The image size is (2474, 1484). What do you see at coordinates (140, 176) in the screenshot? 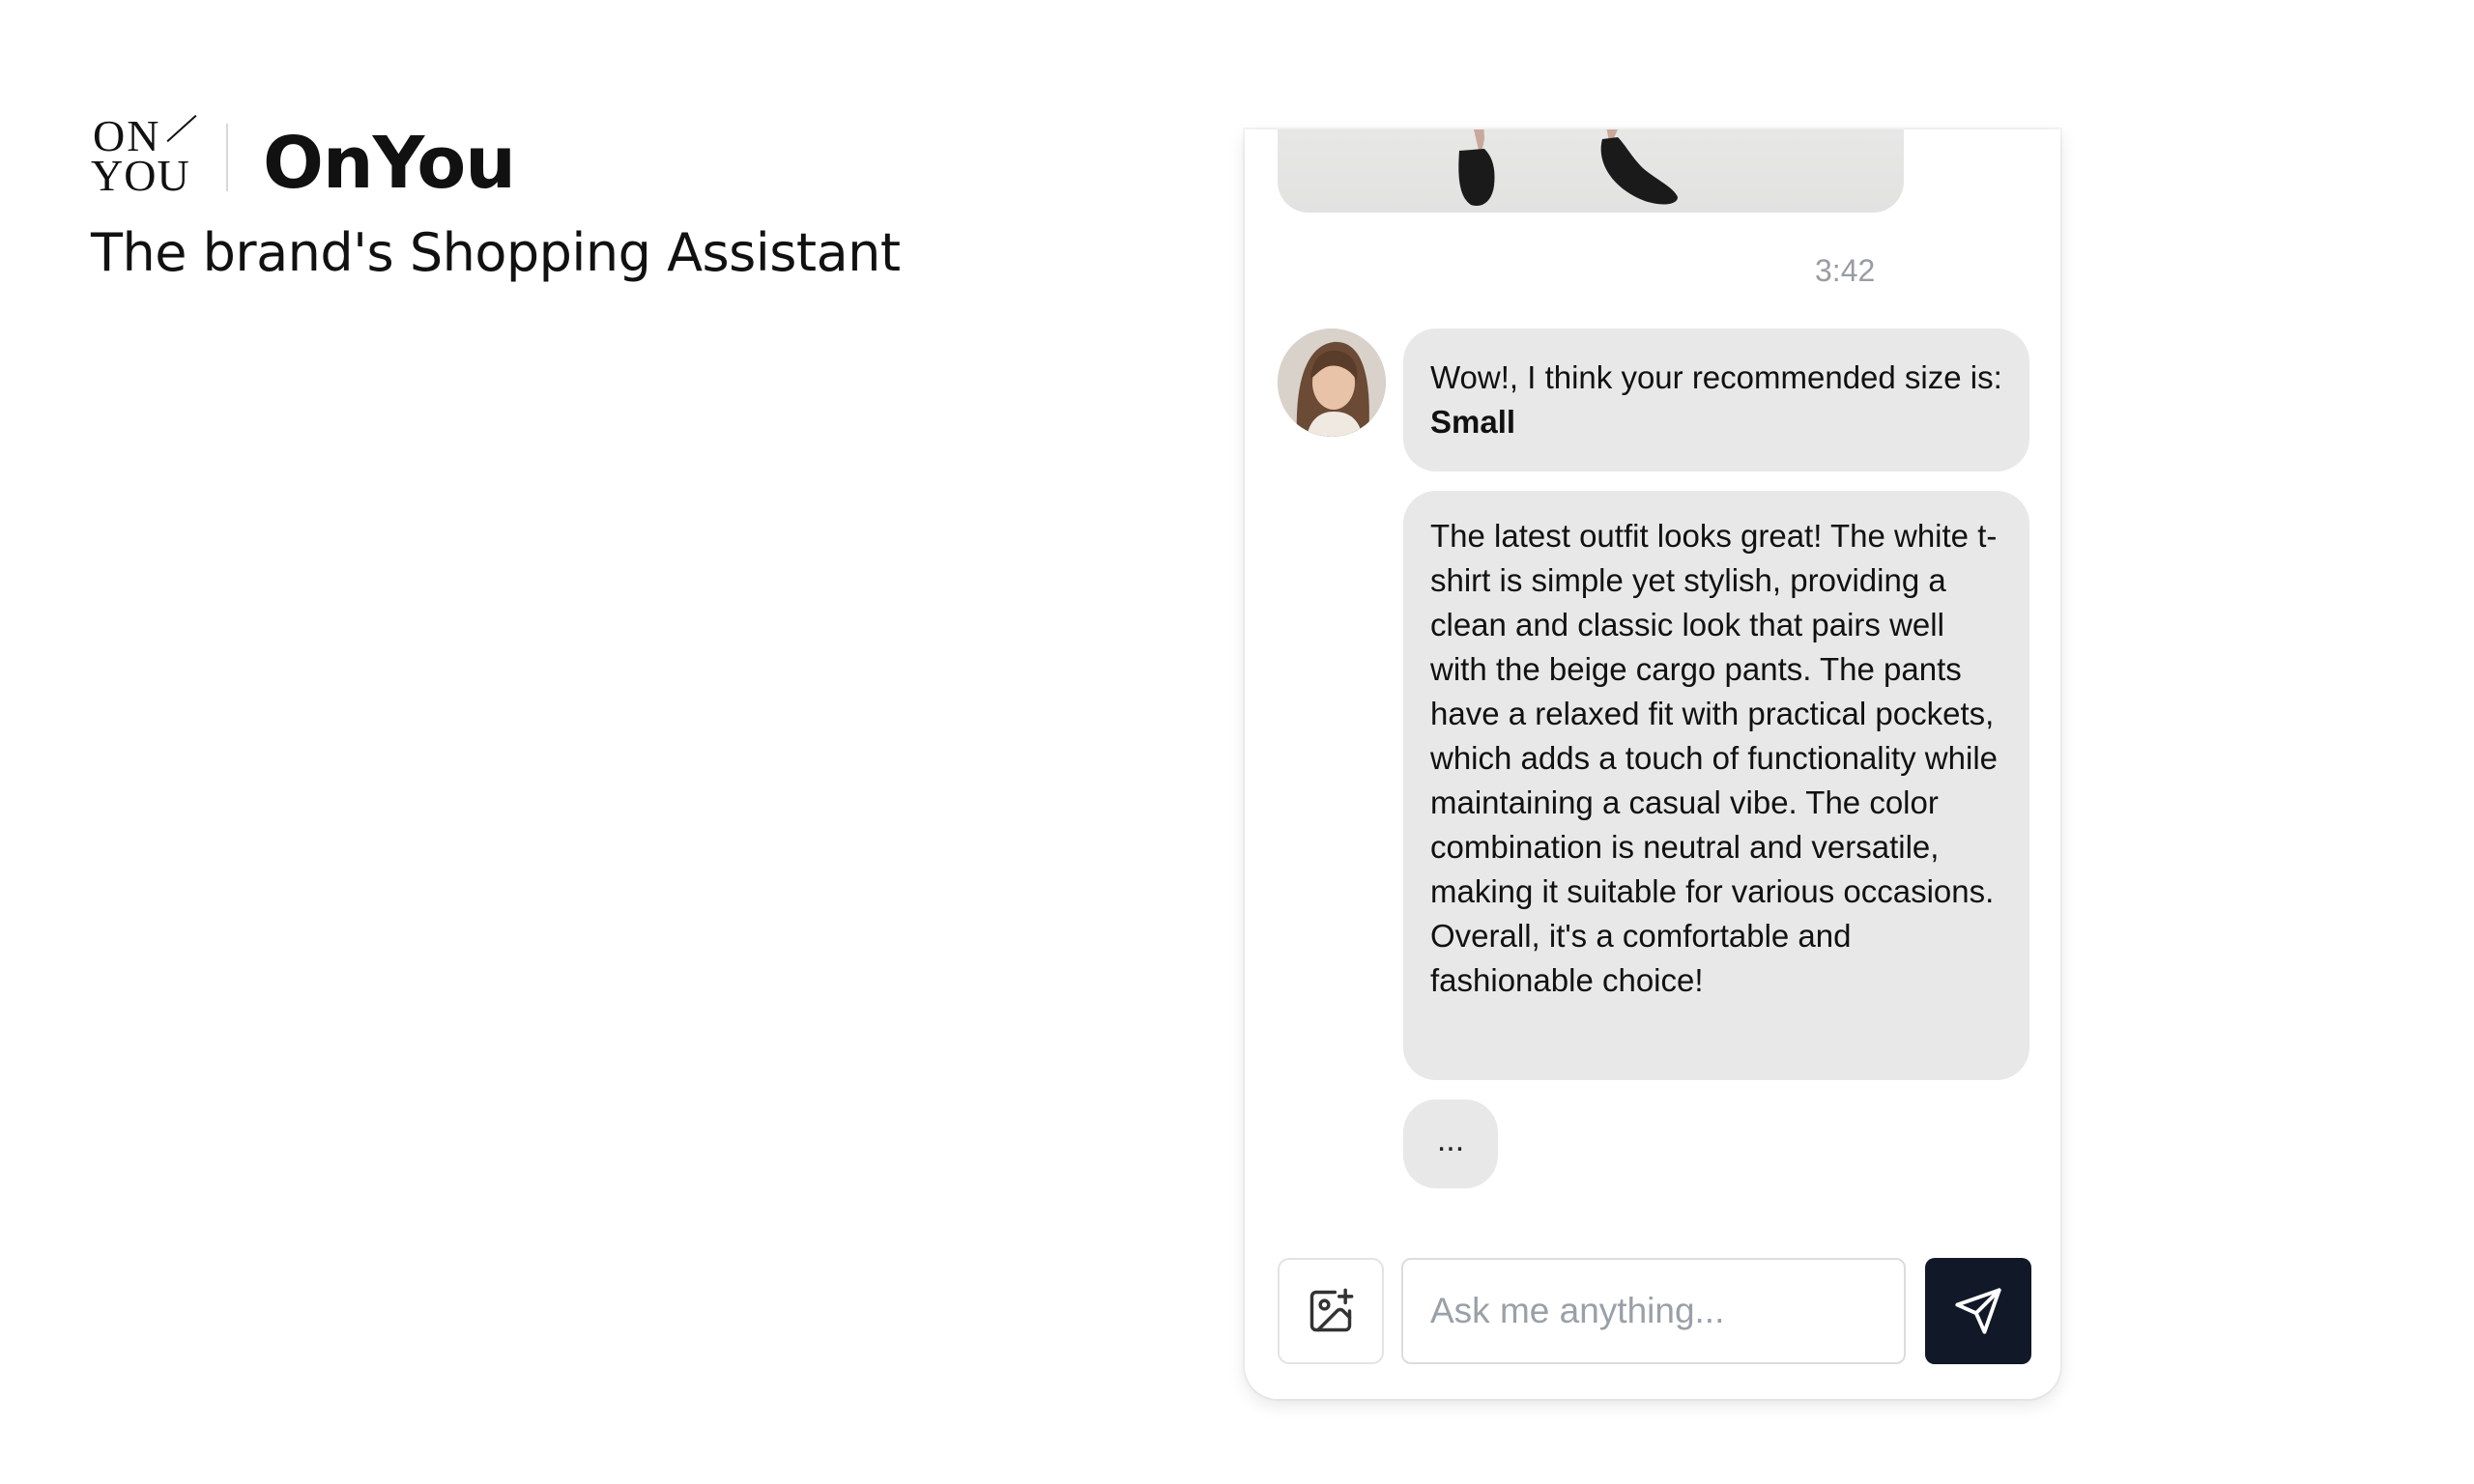
I see `logo-text-bottom: YOU` at bounding box center [140, 176].